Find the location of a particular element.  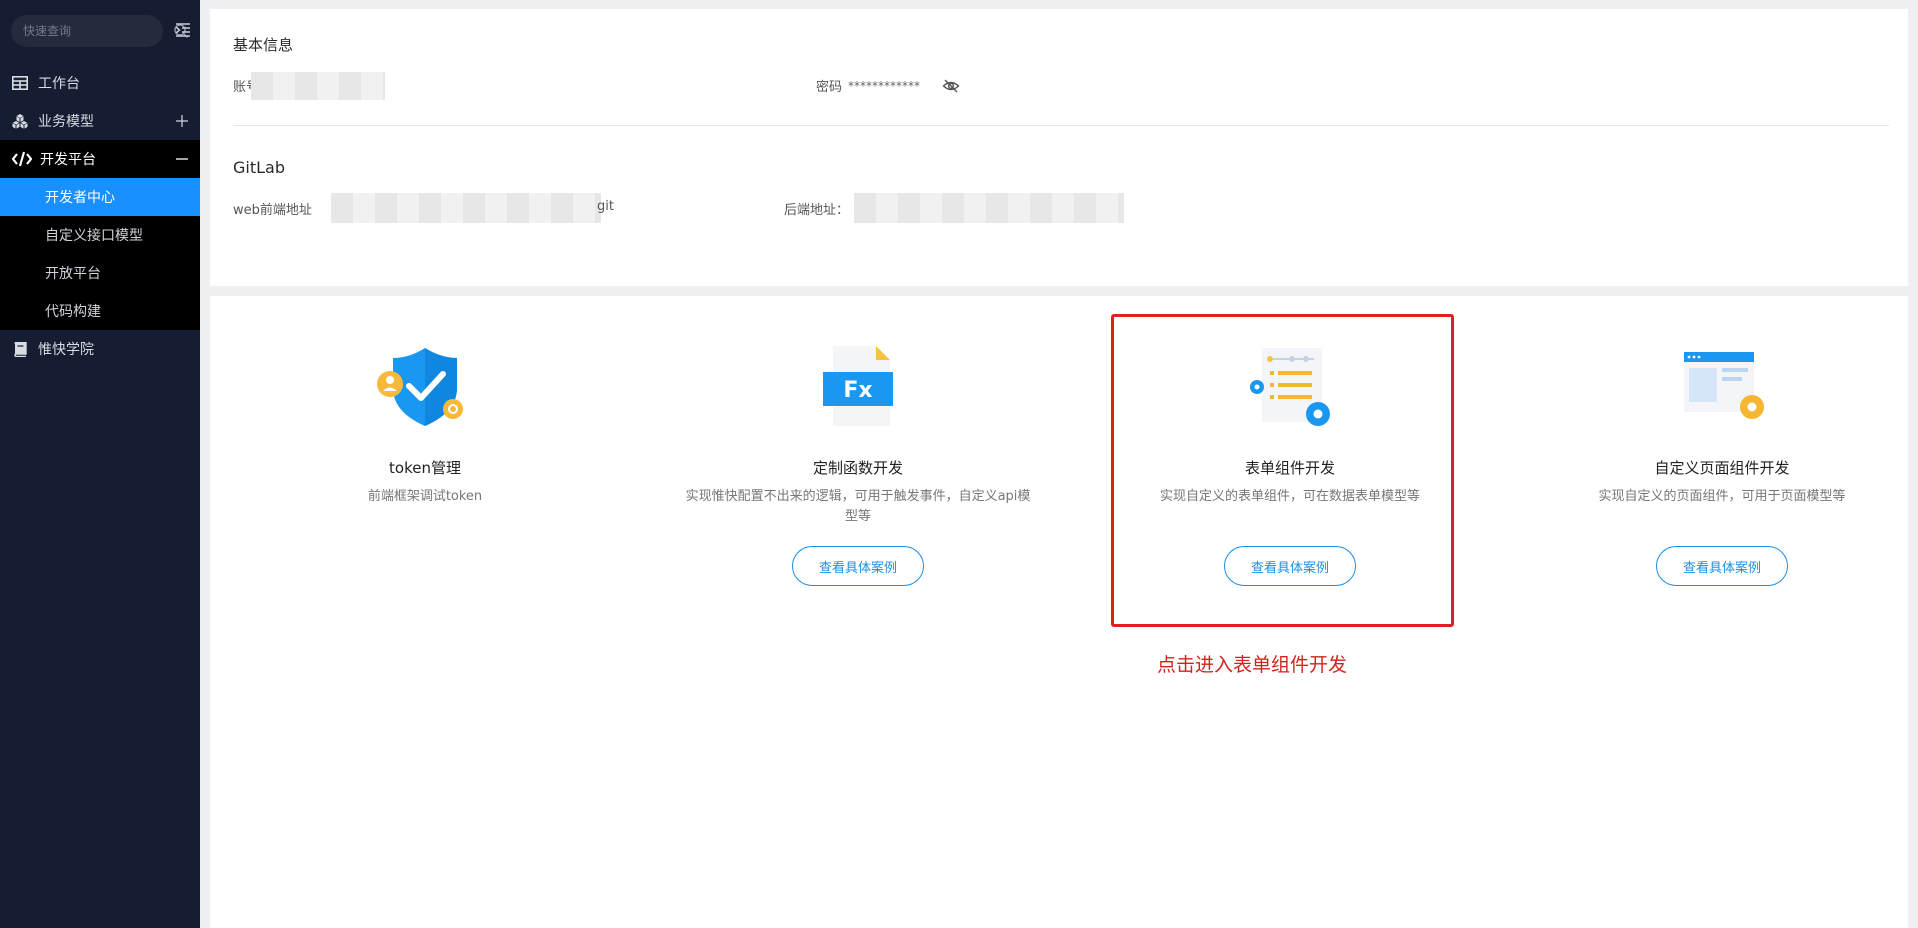

sidebar: 工作台 业务模型 开发平台 开发者中心 自定义接口模型 开放平台 代码构建 is located at coordinates (100, 464).